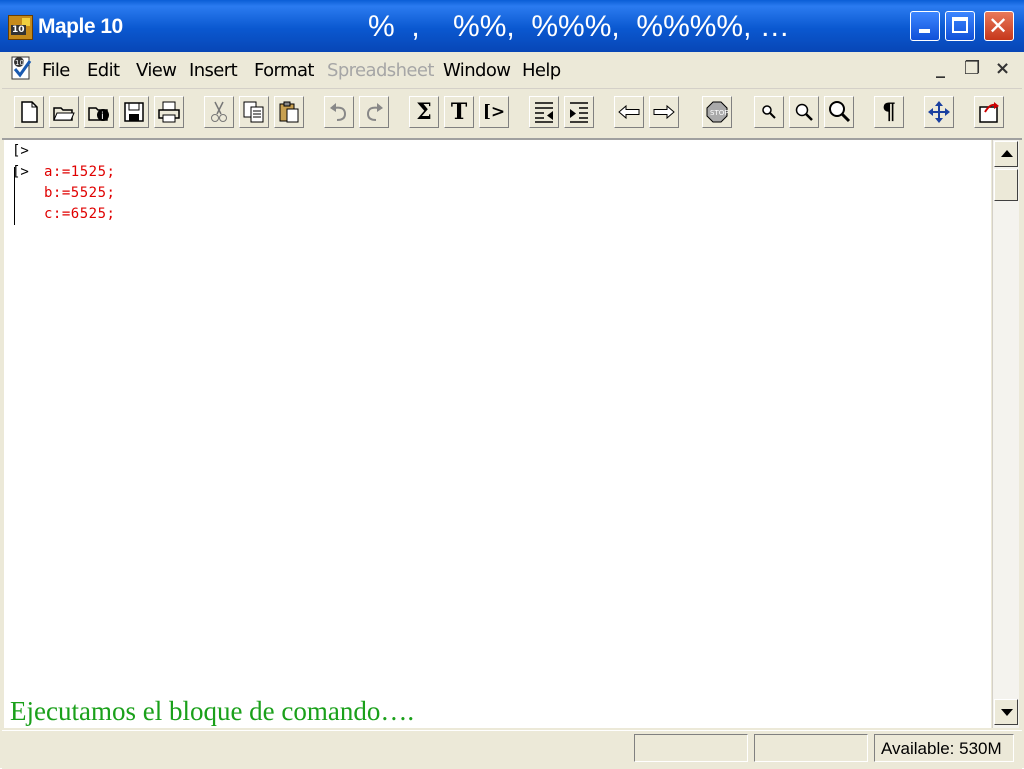  I want to click on undo-button, so click(339, 112).